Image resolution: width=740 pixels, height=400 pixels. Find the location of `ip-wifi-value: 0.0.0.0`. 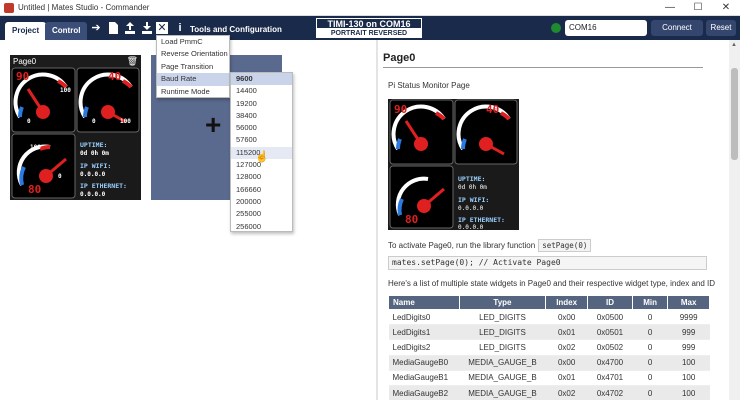

ip-wifi-value: 0.0.0.0 is located at coordinates (93, 174).